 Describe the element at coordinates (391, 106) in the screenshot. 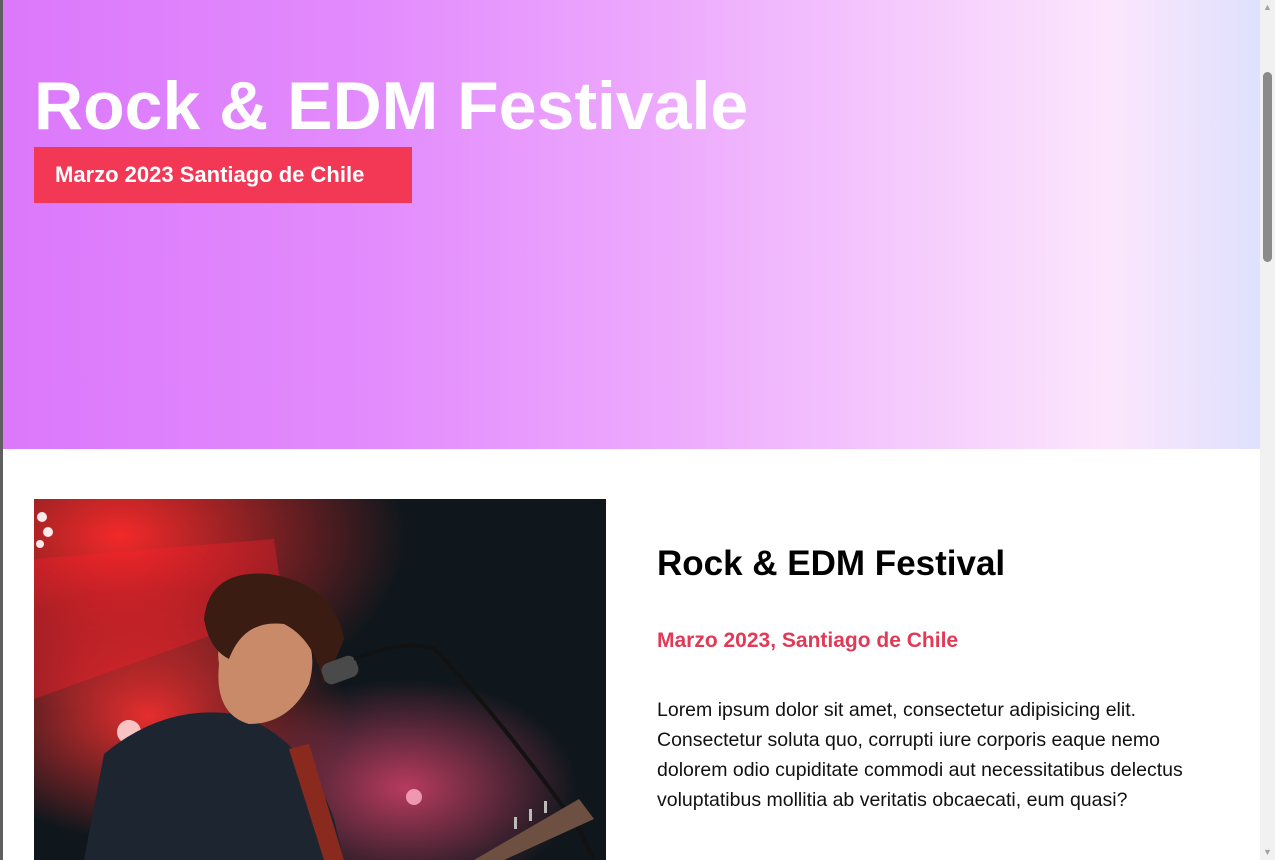

I see `hero-title: Rock & EDM Festivale` at that location.